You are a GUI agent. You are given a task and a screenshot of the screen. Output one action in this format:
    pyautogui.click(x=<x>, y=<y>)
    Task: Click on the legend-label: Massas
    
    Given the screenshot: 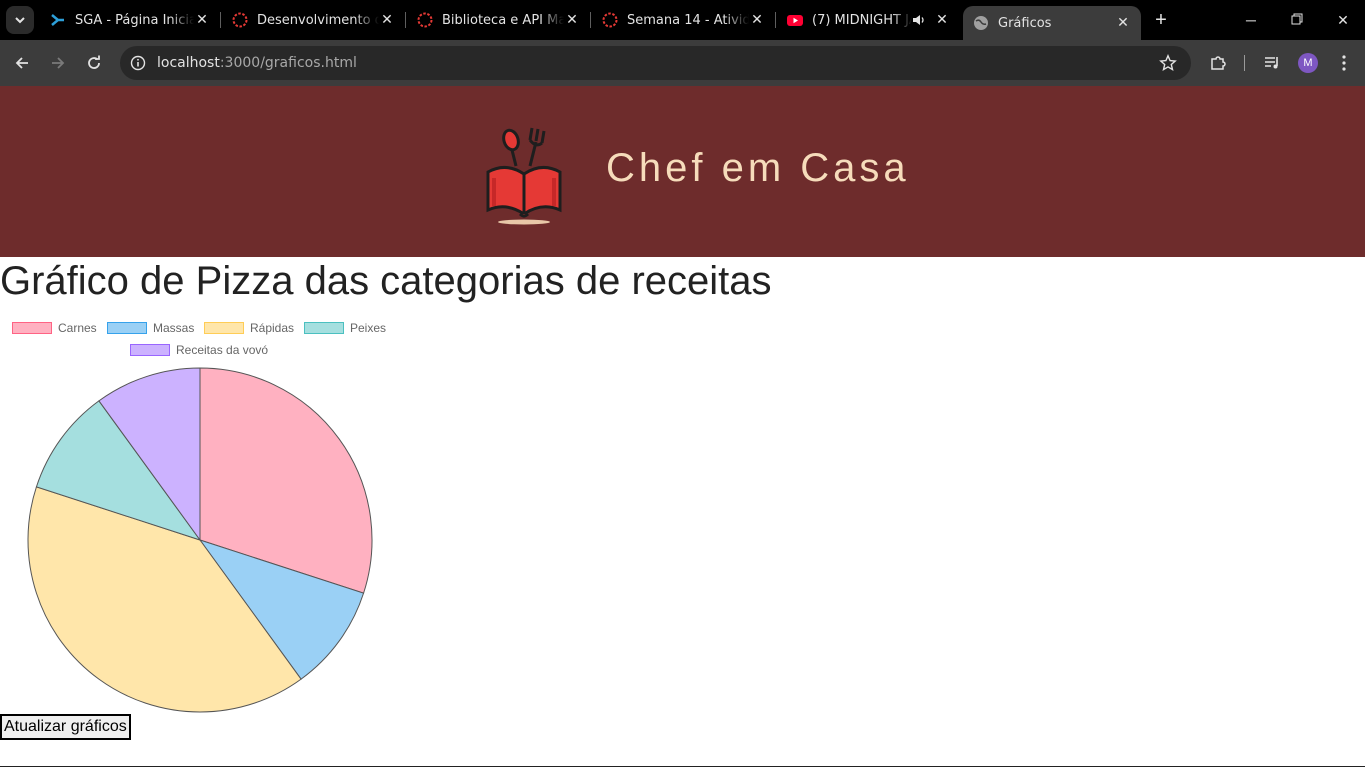 What is the action you would take?
    pyautogui.click(x=174, y=328)
    